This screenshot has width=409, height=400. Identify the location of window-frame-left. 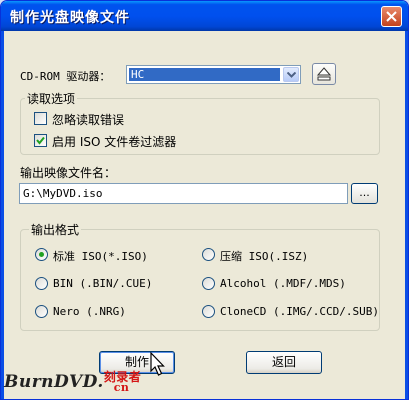
(2, 215).